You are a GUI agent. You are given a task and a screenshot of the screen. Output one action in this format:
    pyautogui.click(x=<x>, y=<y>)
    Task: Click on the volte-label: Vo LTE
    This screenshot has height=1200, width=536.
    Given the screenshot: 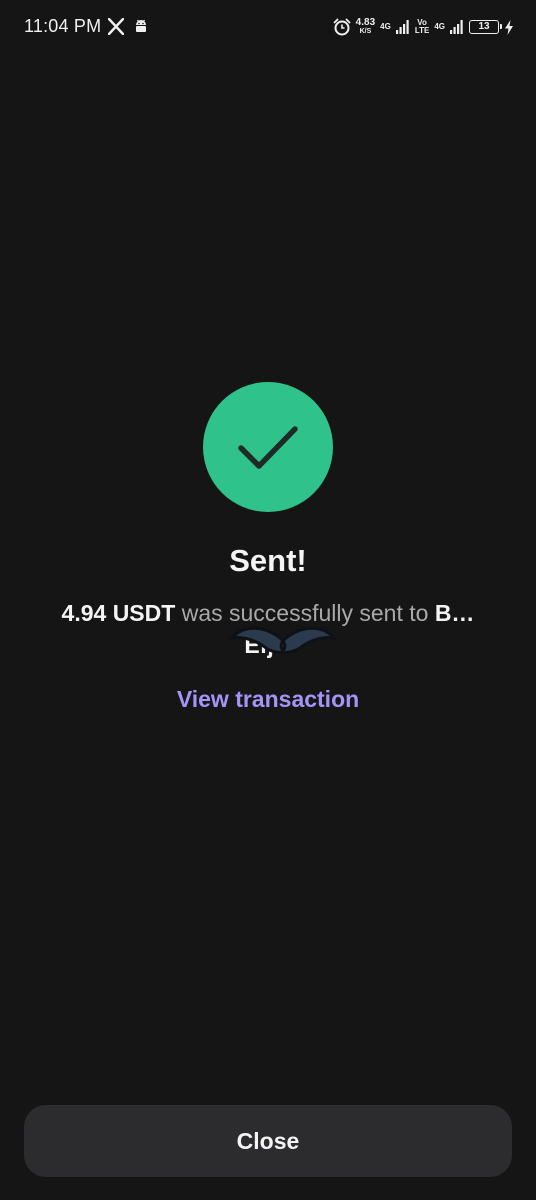 What is the action you would take?
    pyautogui.click(x=422, y=26)
    